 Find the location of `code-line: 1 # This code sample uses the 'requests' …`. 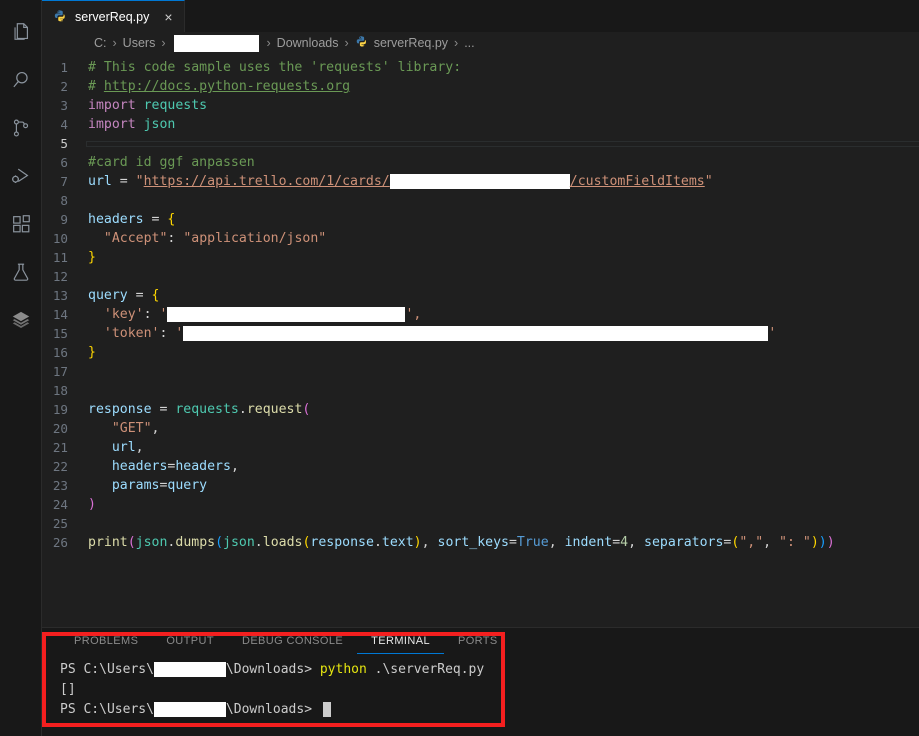

code-line: 1 # This code sample uses the 'requests' … is located at coordinates (480, 67).